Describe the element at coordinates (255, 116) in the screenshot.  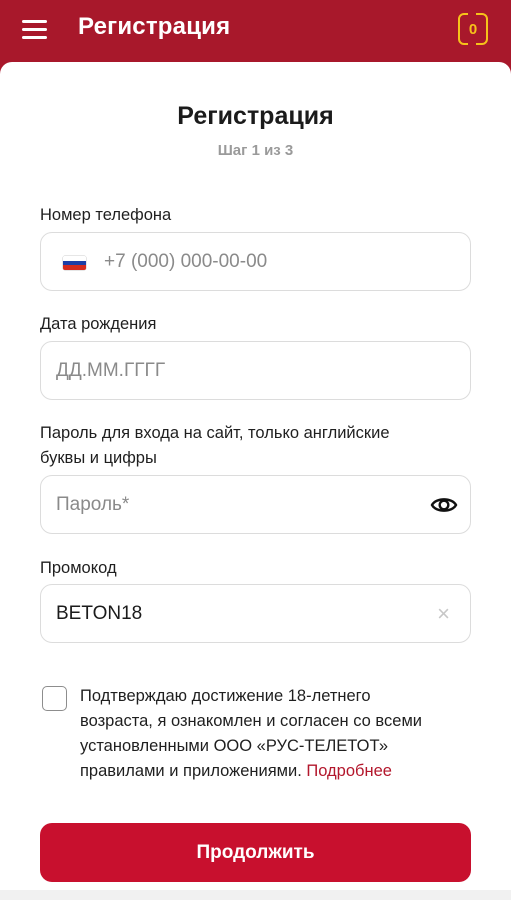
I see `page-title: Регистрация` at that location.